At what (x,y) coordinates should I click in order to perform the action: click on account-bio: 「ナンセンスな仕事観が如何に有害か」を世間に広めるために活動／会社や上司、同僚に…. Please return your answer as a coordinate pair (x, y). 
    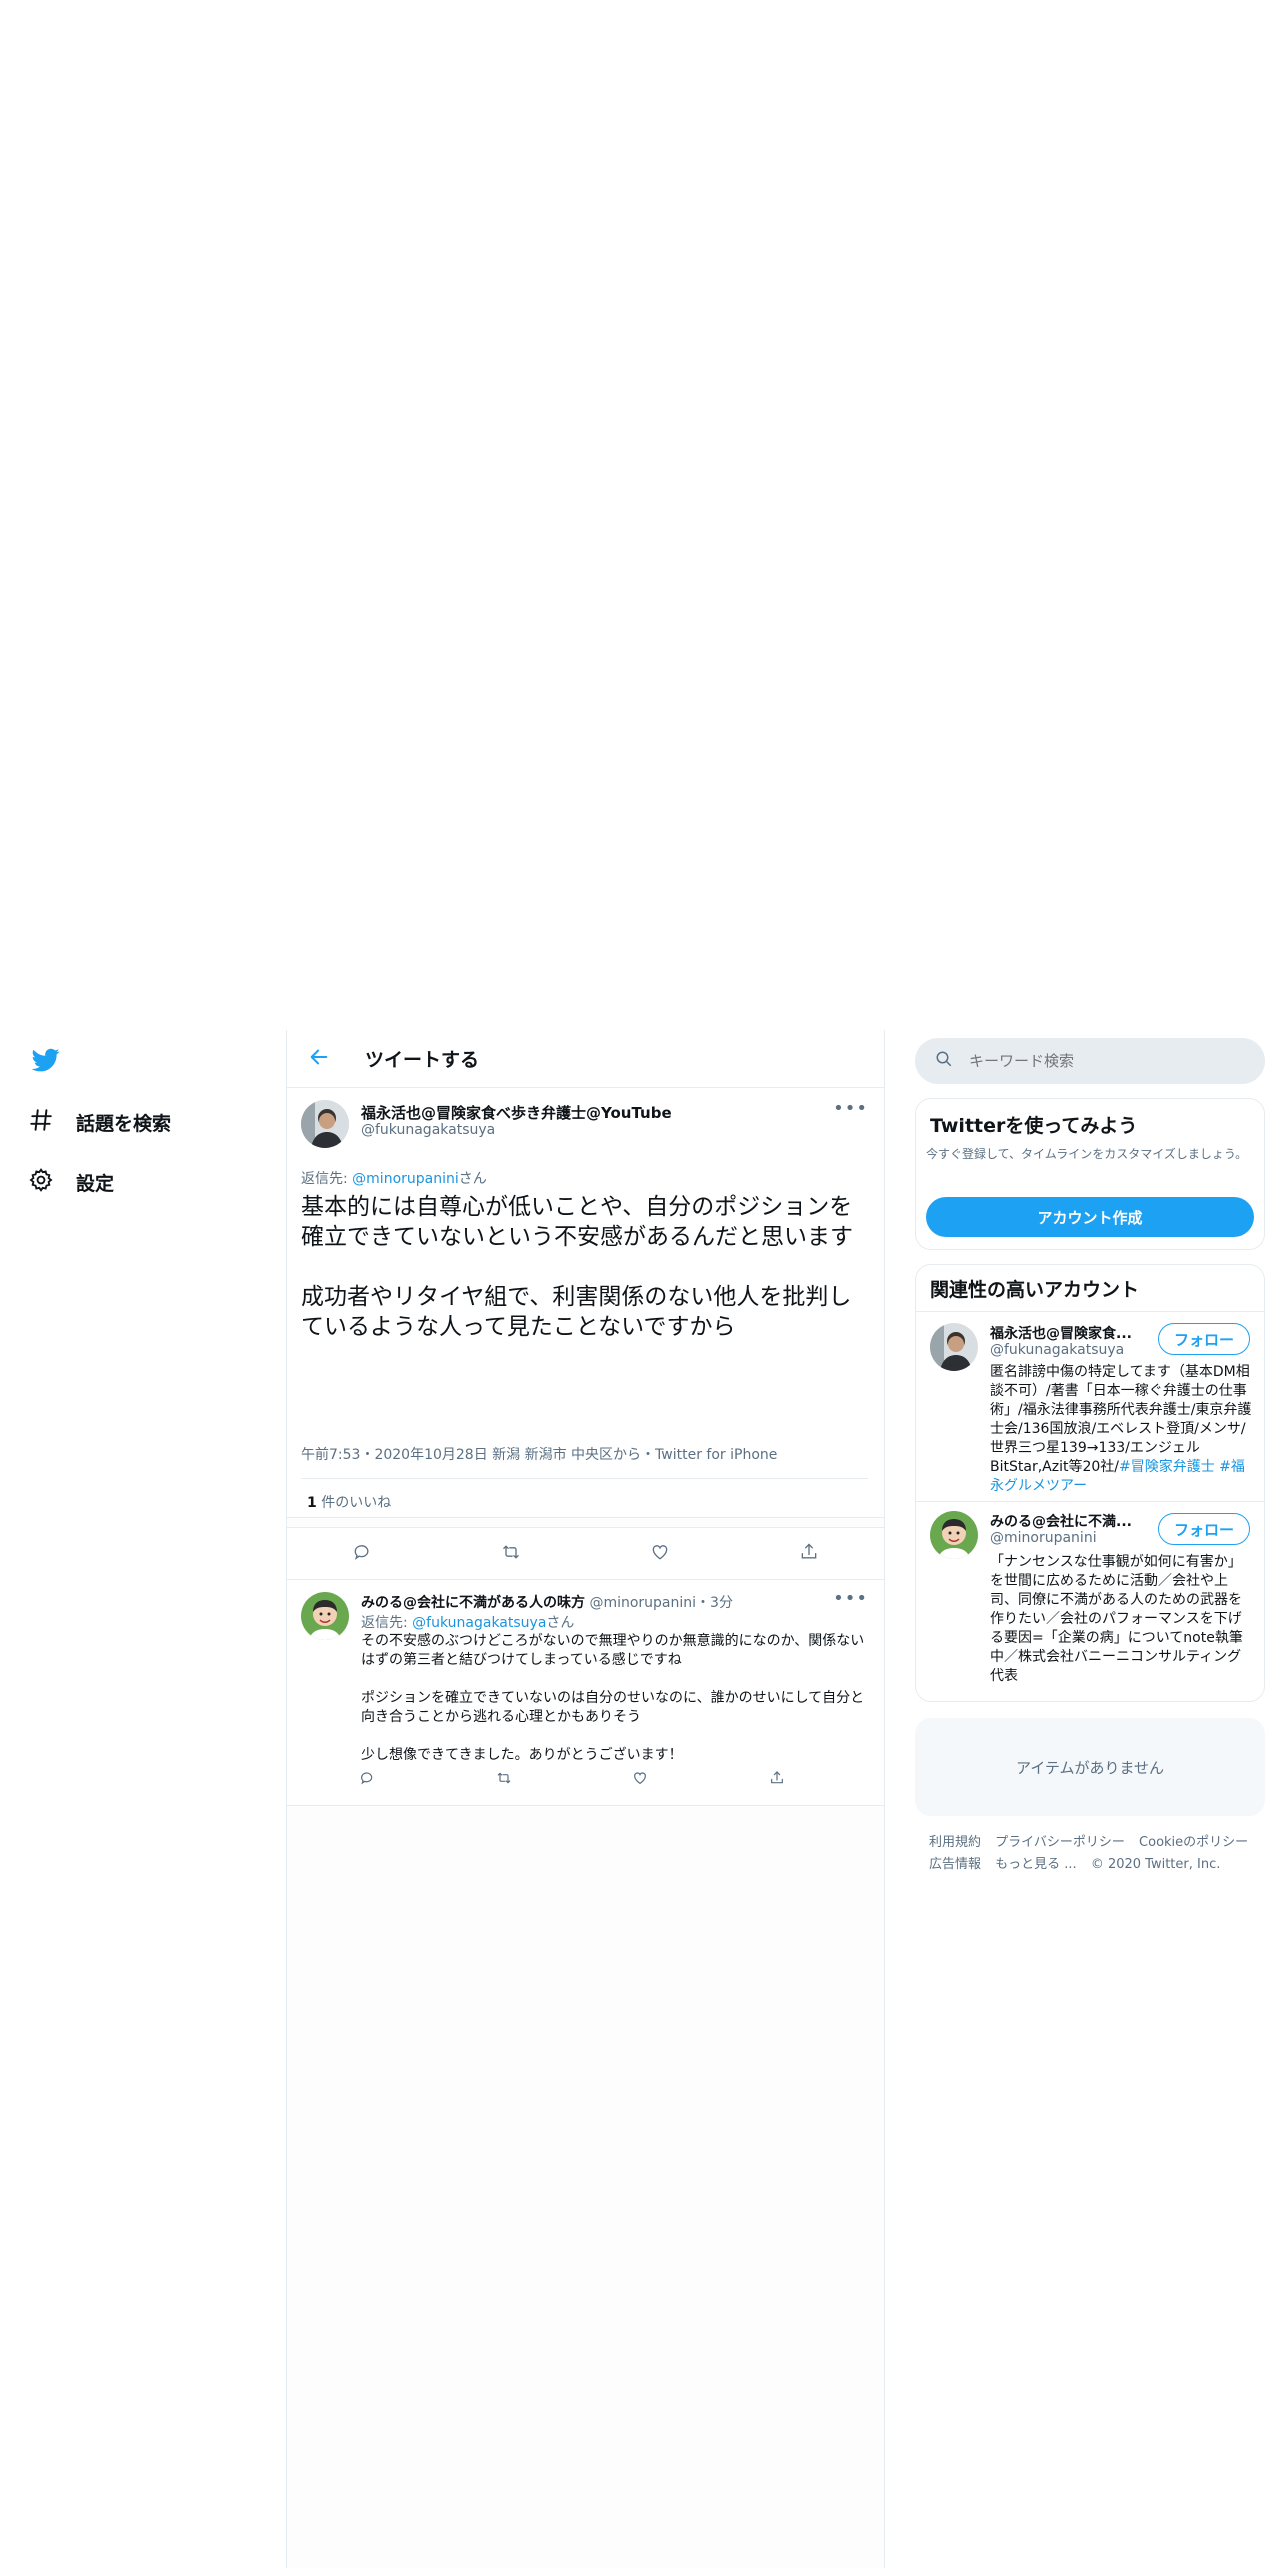
    Looking at the image, I should click on (1116, 1619).